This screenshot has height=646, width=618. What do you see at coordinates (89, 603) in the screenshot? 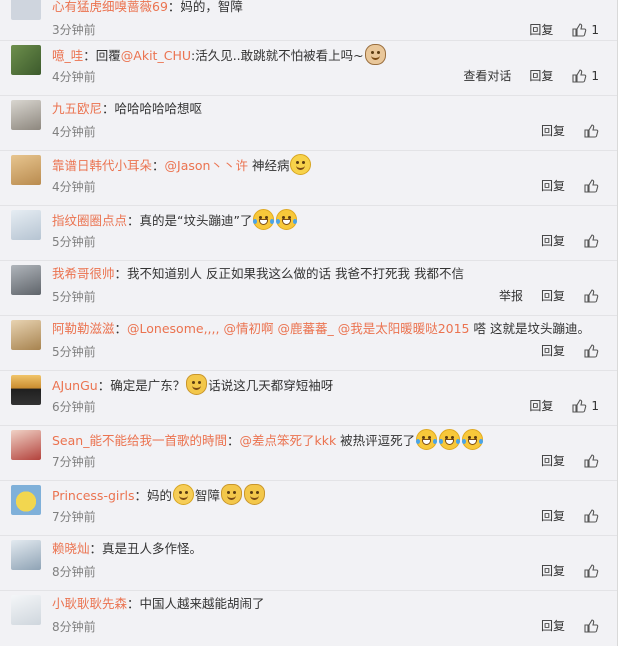
I see `comment-username: 小耿耿耿先森` at bounding box center [89, 603].